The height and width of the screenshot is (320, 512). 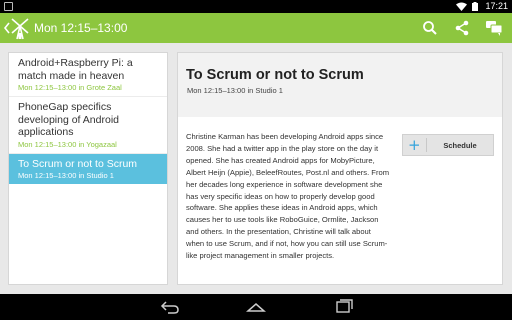 I want to click on search-icon, so click(x=430, y=28).